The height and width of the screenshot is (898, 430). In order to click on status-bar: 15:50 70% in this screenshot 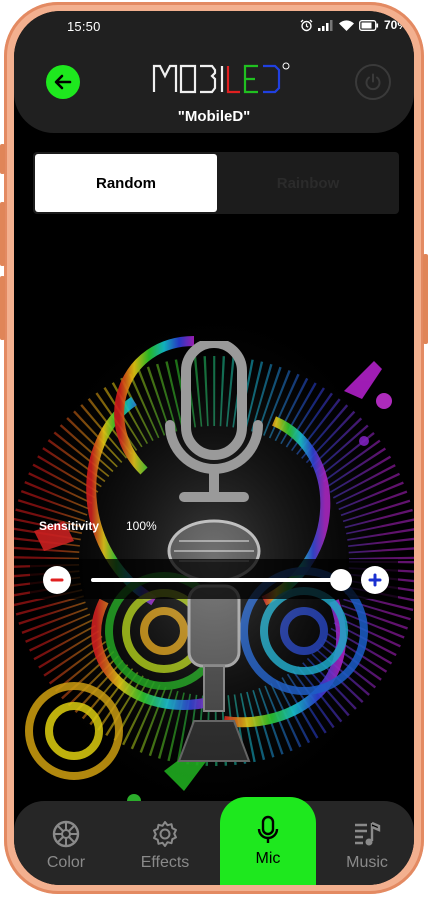, I will do `click(214, 26)`.